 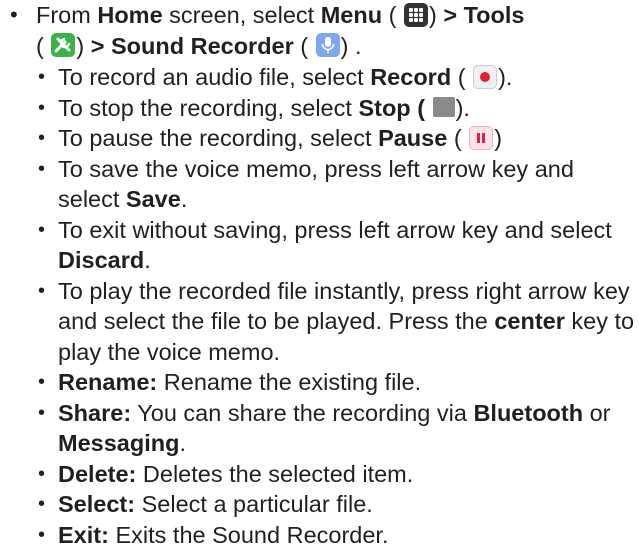 I want to click on item-text: To stop the recording, select, so click(x=208, y=108).